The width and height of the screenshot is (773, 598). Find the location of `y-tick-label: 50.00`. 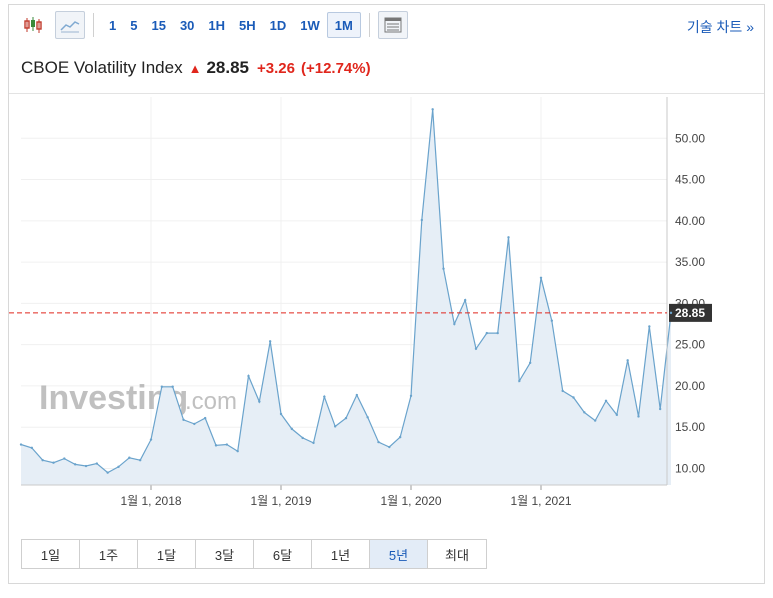

y-tick-label: 50.00 is located at coordinates (690, 138).